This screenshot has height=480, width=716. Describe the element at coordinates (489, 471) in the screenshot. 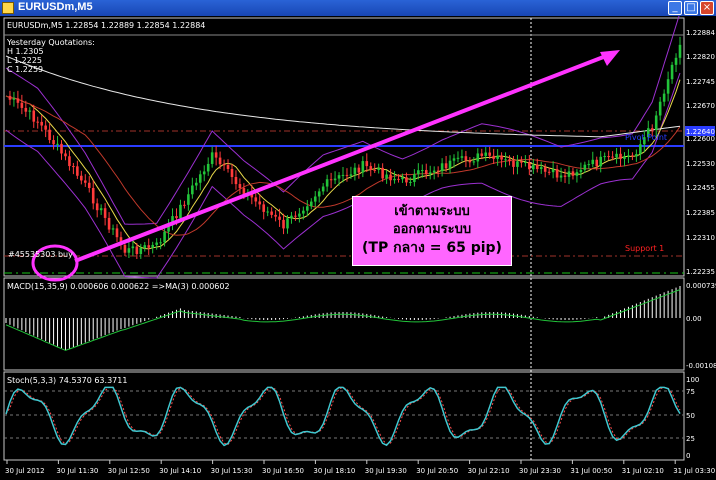

I see `time-axis-label: 30 Jul 22:10` at that location.